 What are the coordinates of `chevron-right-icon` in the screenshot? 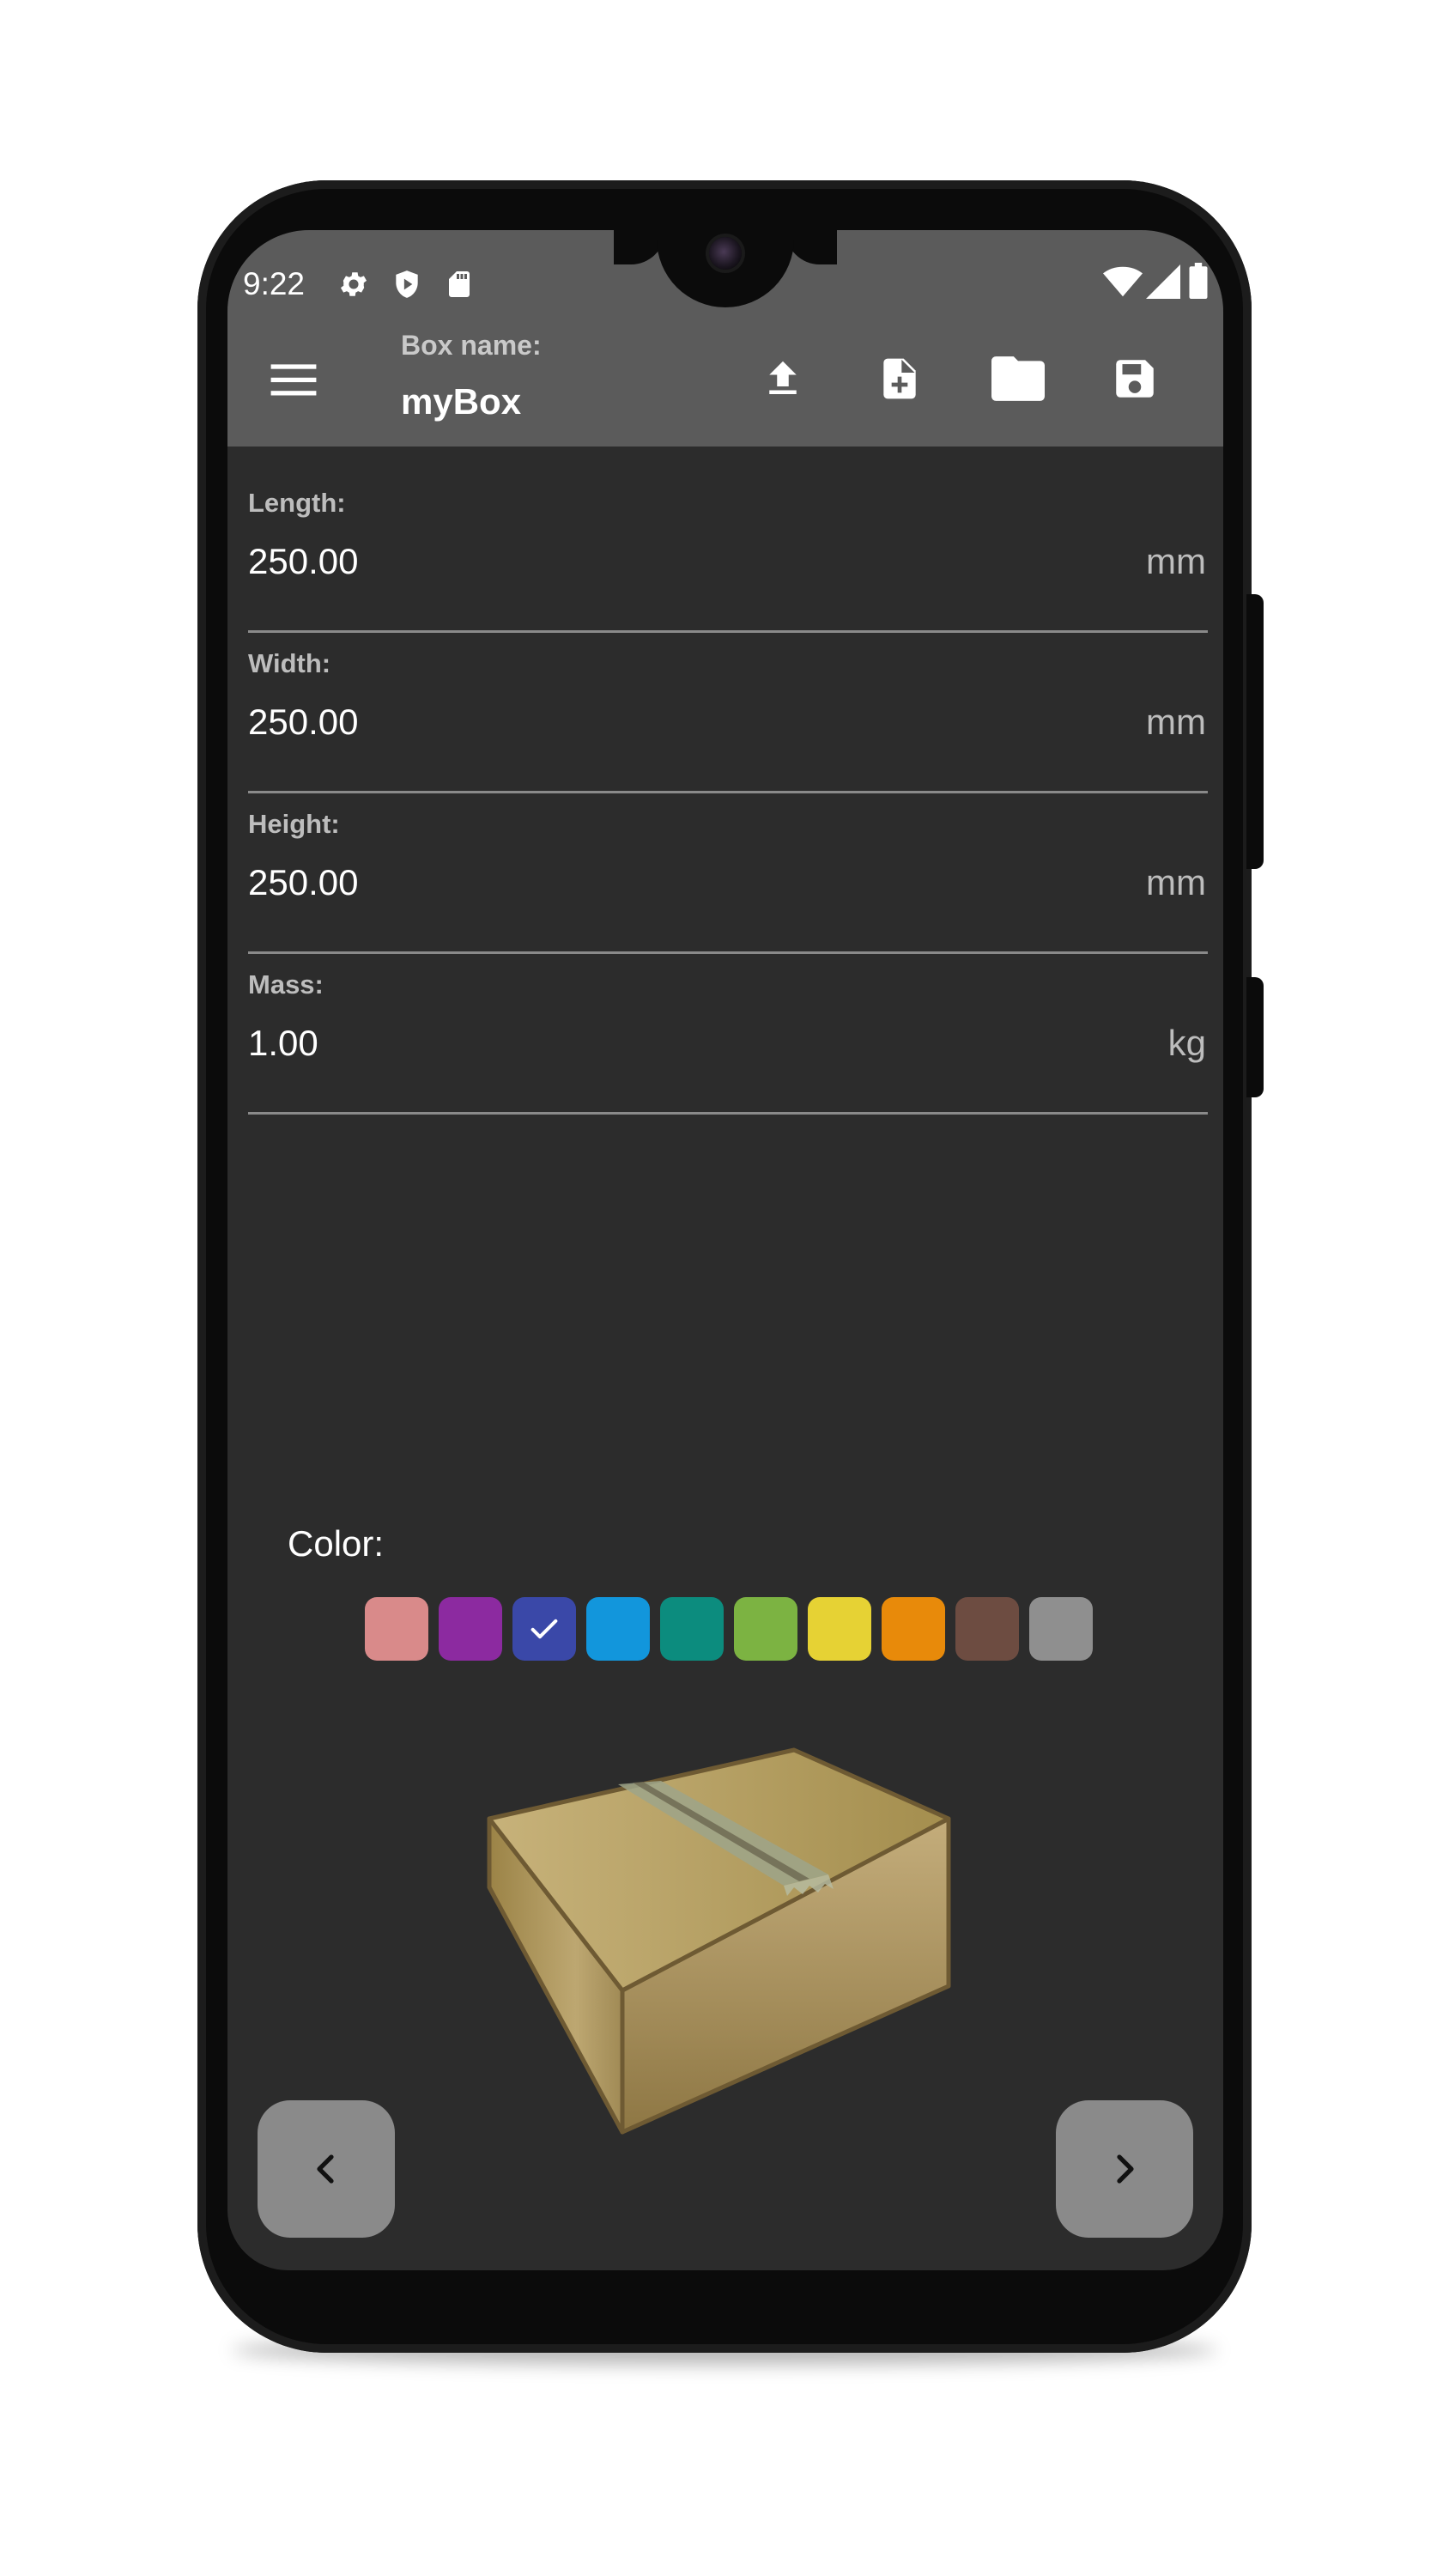 It's located at (1125, 2169).